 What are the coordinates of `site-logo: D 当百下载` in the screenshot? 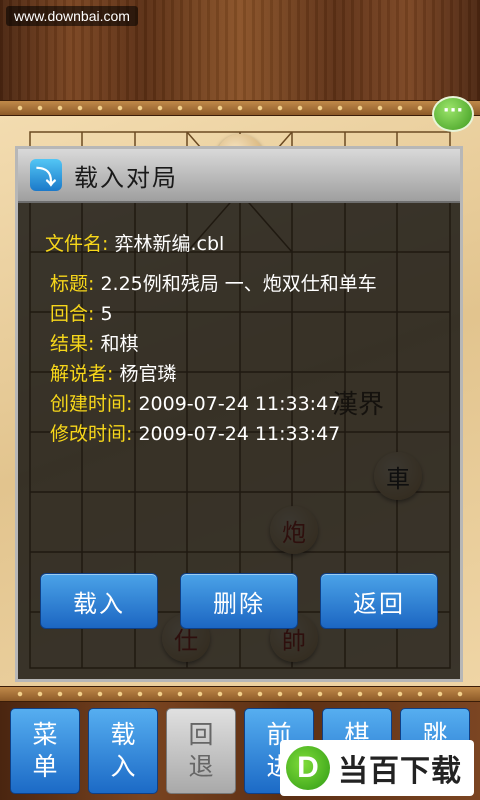 It's located at (377, 768).